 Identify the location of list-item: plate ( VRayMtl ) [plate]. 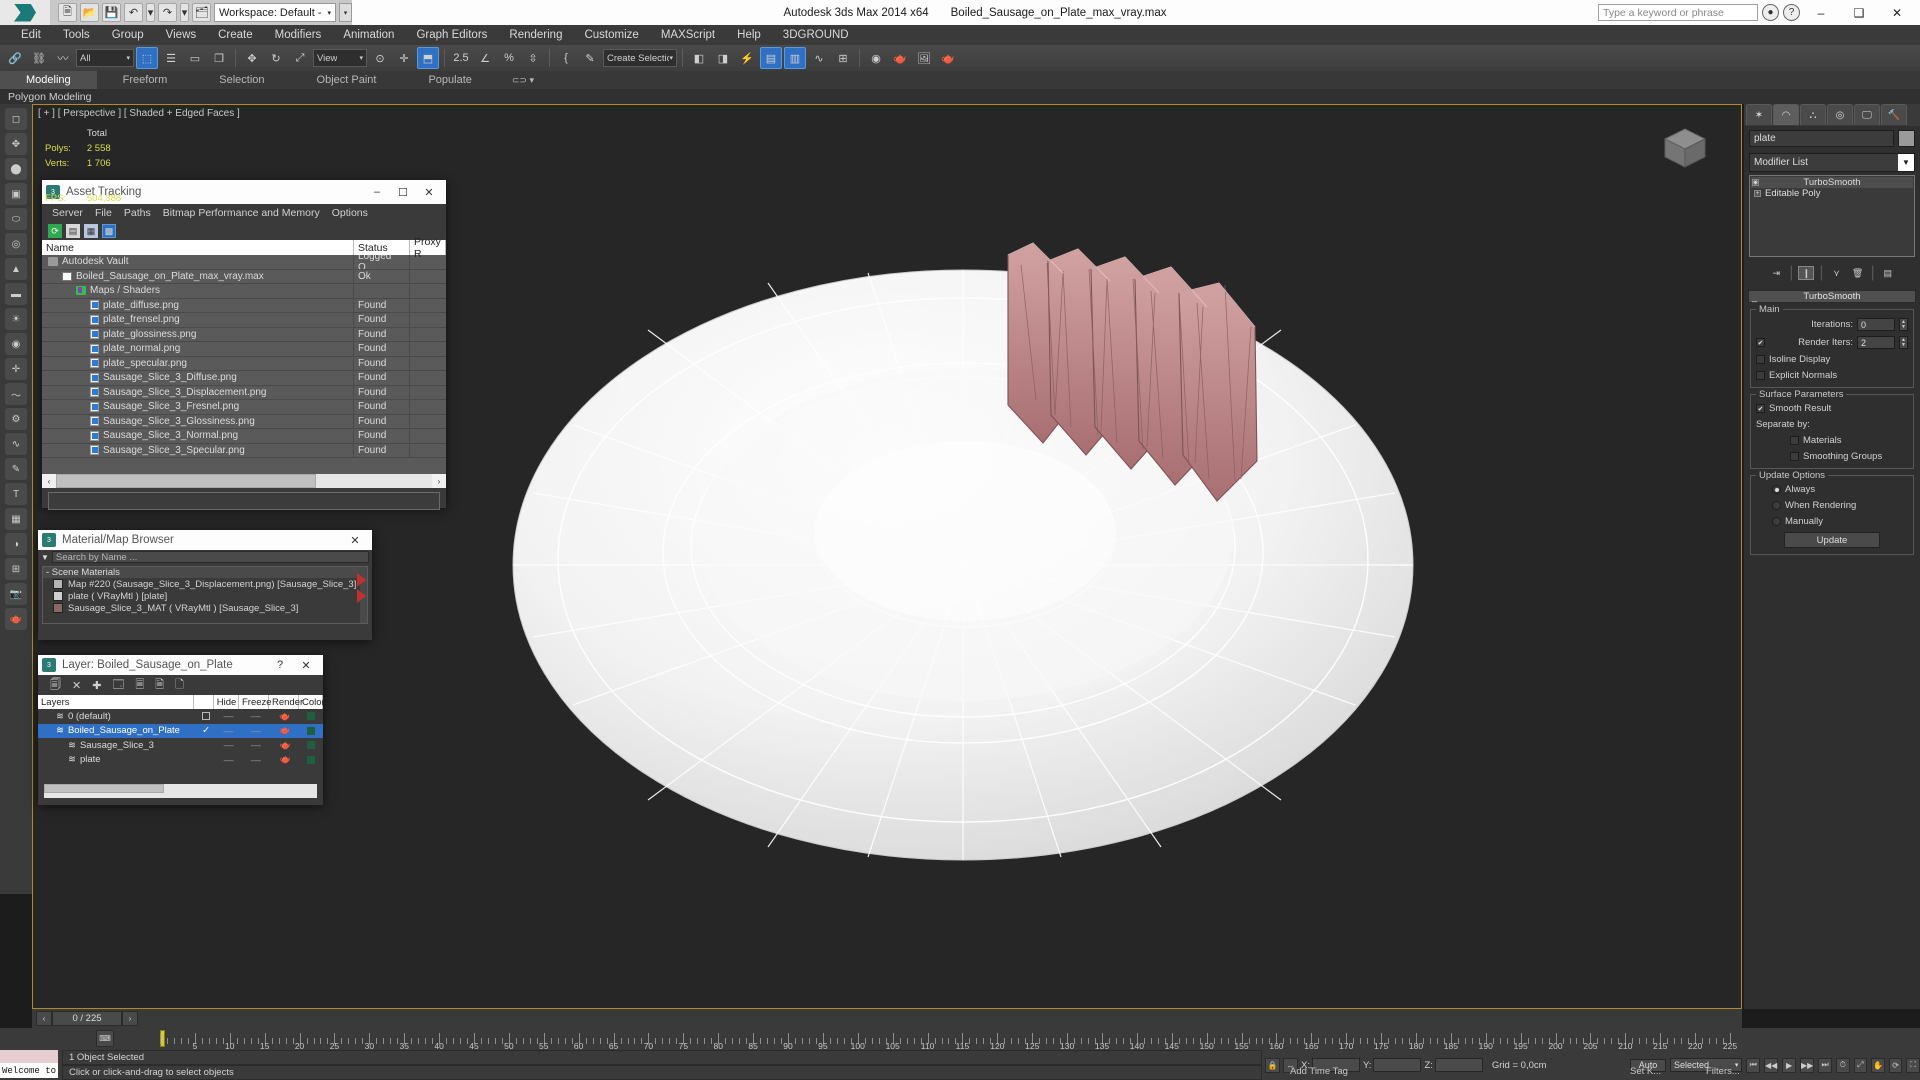
(205, 596).